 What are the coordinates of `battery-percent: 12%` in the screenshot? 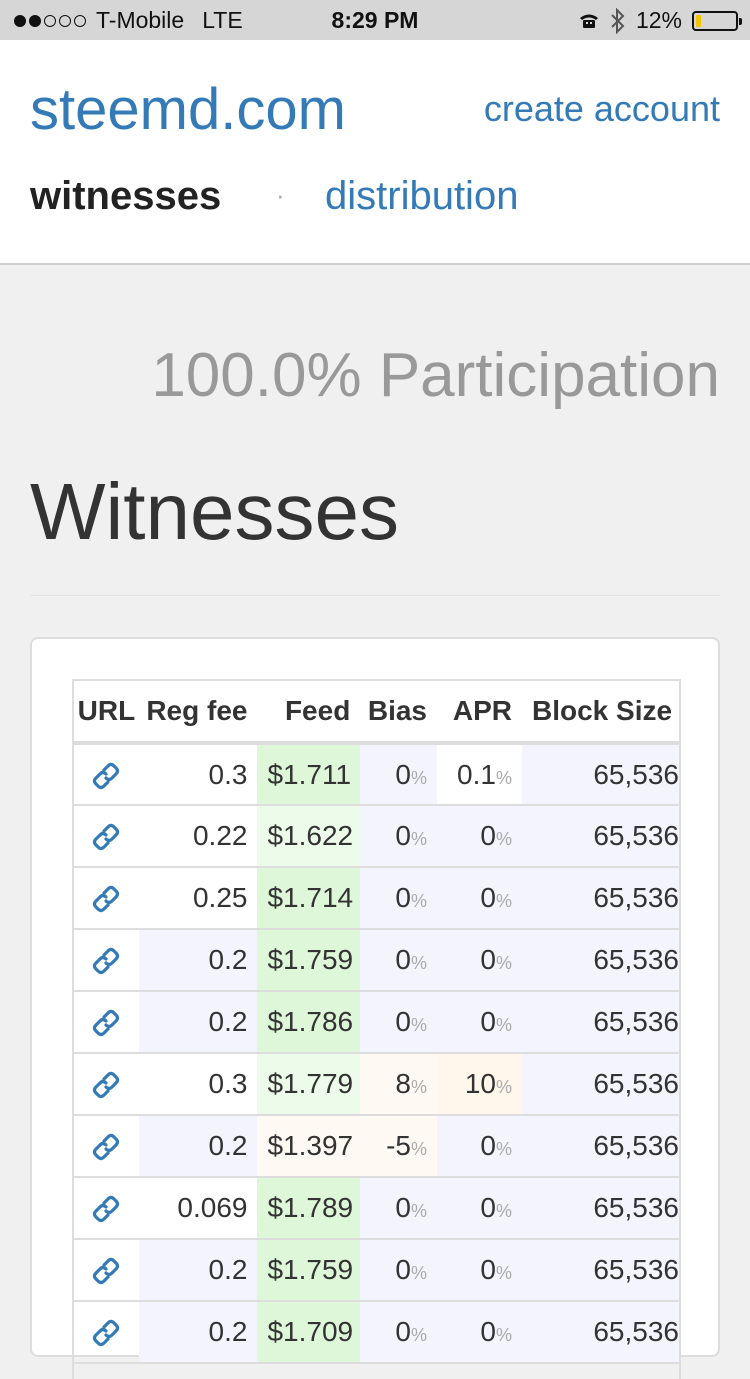 It's located at (658, 20).